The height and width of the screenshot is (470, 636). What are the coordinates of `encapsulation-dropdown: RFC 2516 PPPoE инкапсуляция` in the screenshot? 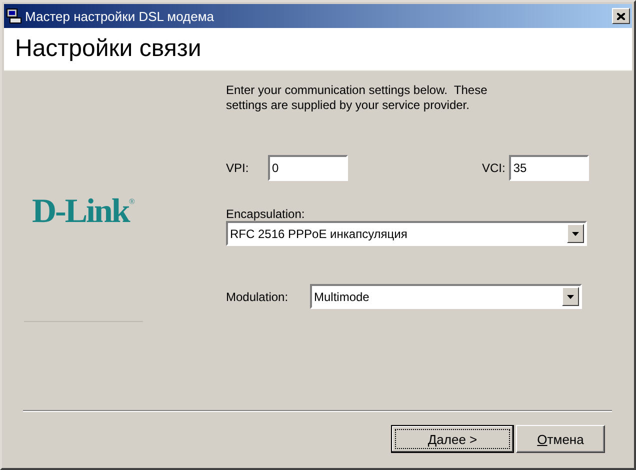 It's located at (406, 233).